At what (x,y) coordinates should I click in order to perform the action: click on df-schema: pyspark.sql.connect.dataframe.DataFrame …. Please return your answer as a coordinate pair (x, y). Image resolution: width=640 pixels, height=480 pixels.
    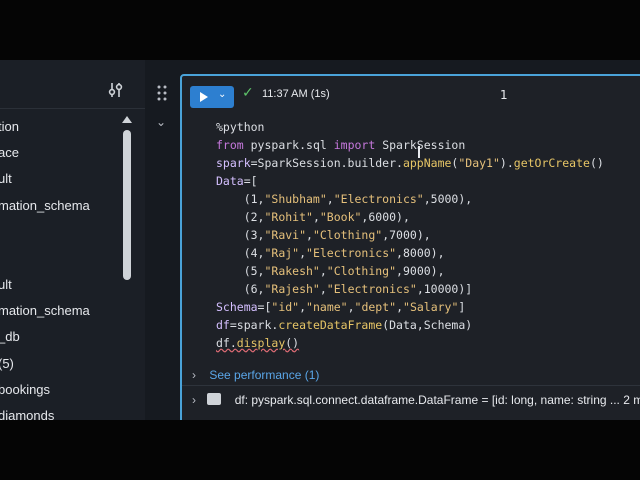
    Looking at the image, I should click on (445, 400).